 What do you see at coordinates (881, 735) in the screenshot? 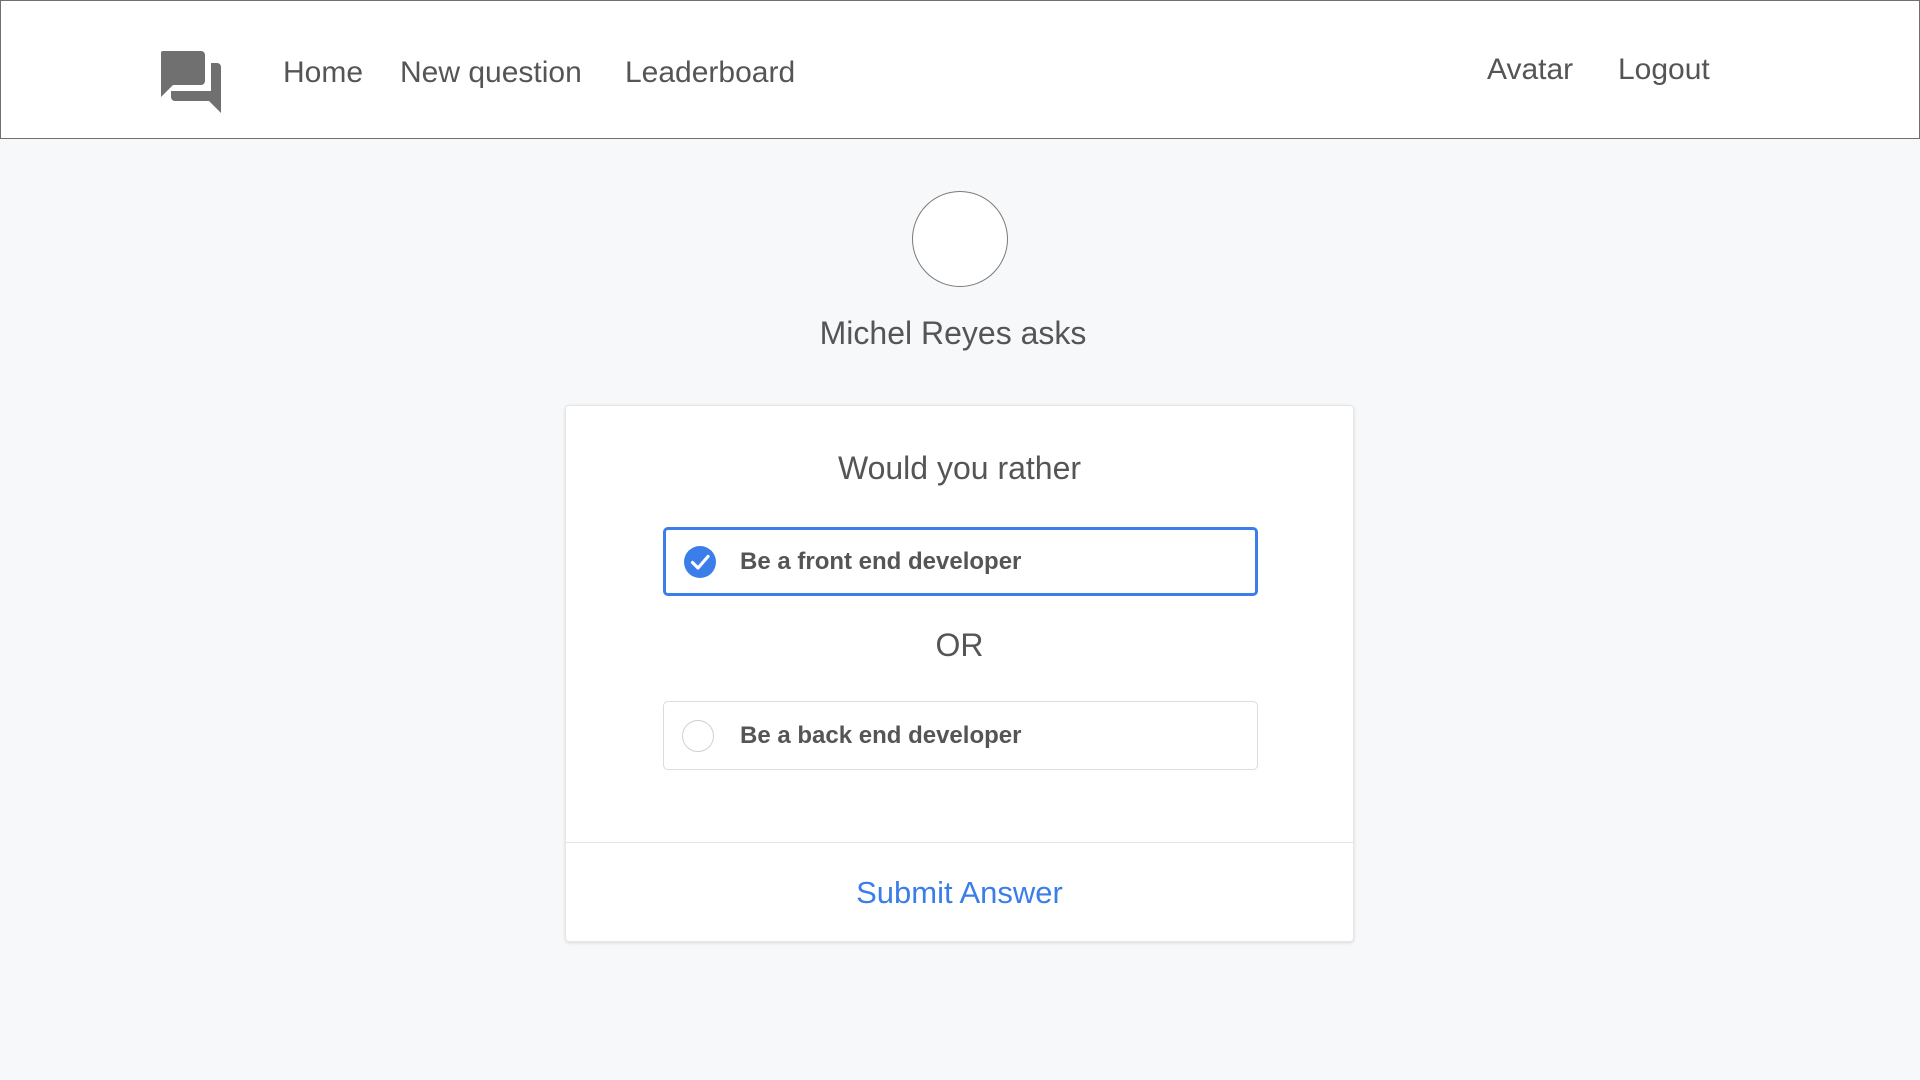
I see `option-two-label: Be a back end developer` at bounding box center [881, 735].